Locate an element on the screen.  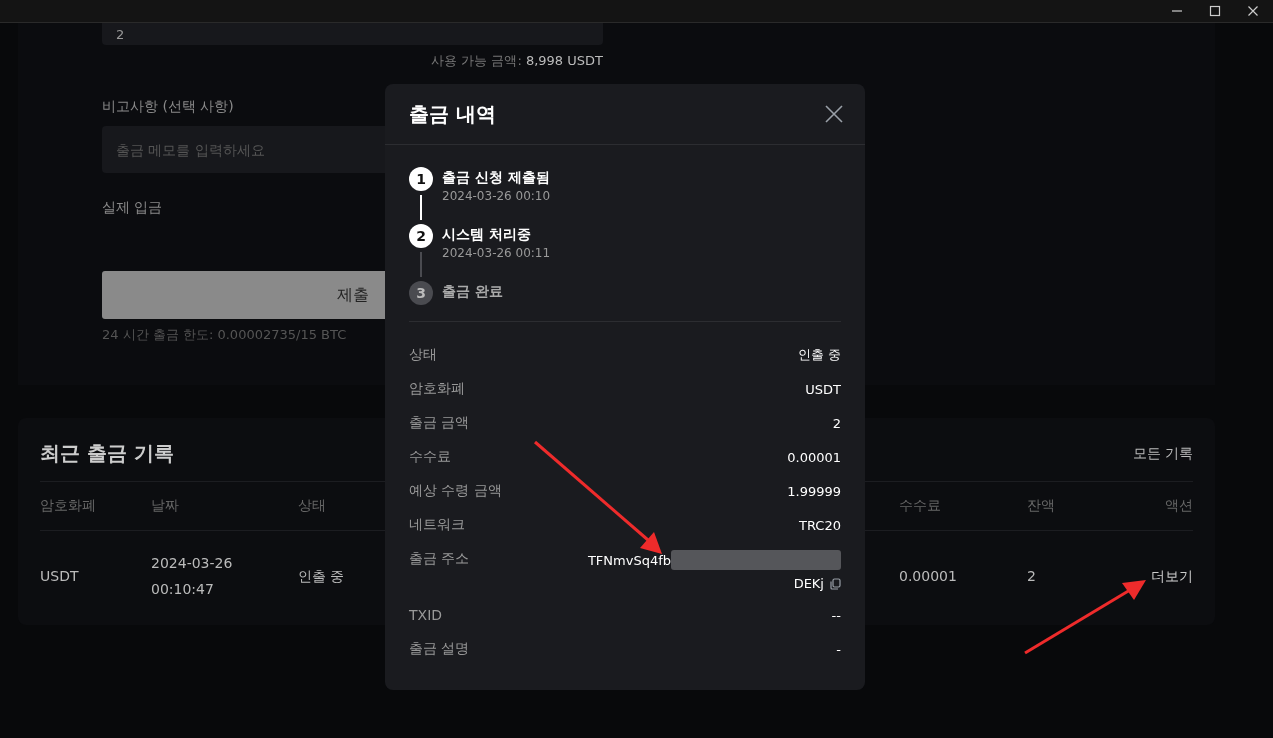
detail-label: 예상 수령 금액 is located at coordinates (455, 491).